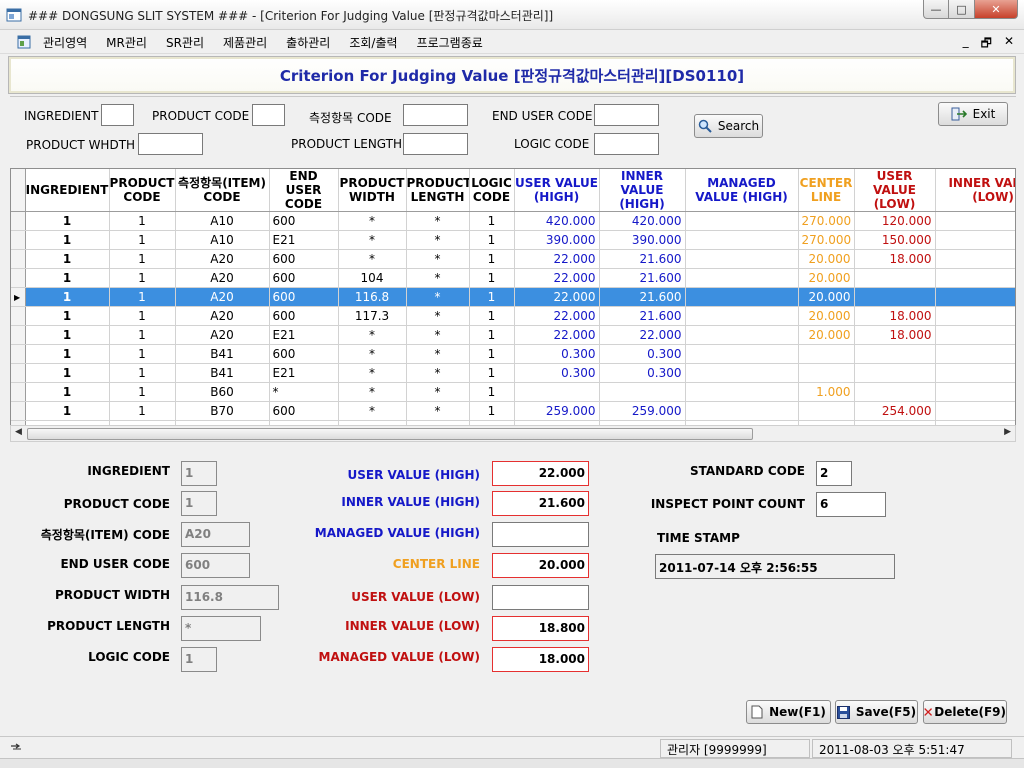 The width and height of the screenshot is (1024, 768). I want to click on center-line-input: 20.000, so click(540, 565).